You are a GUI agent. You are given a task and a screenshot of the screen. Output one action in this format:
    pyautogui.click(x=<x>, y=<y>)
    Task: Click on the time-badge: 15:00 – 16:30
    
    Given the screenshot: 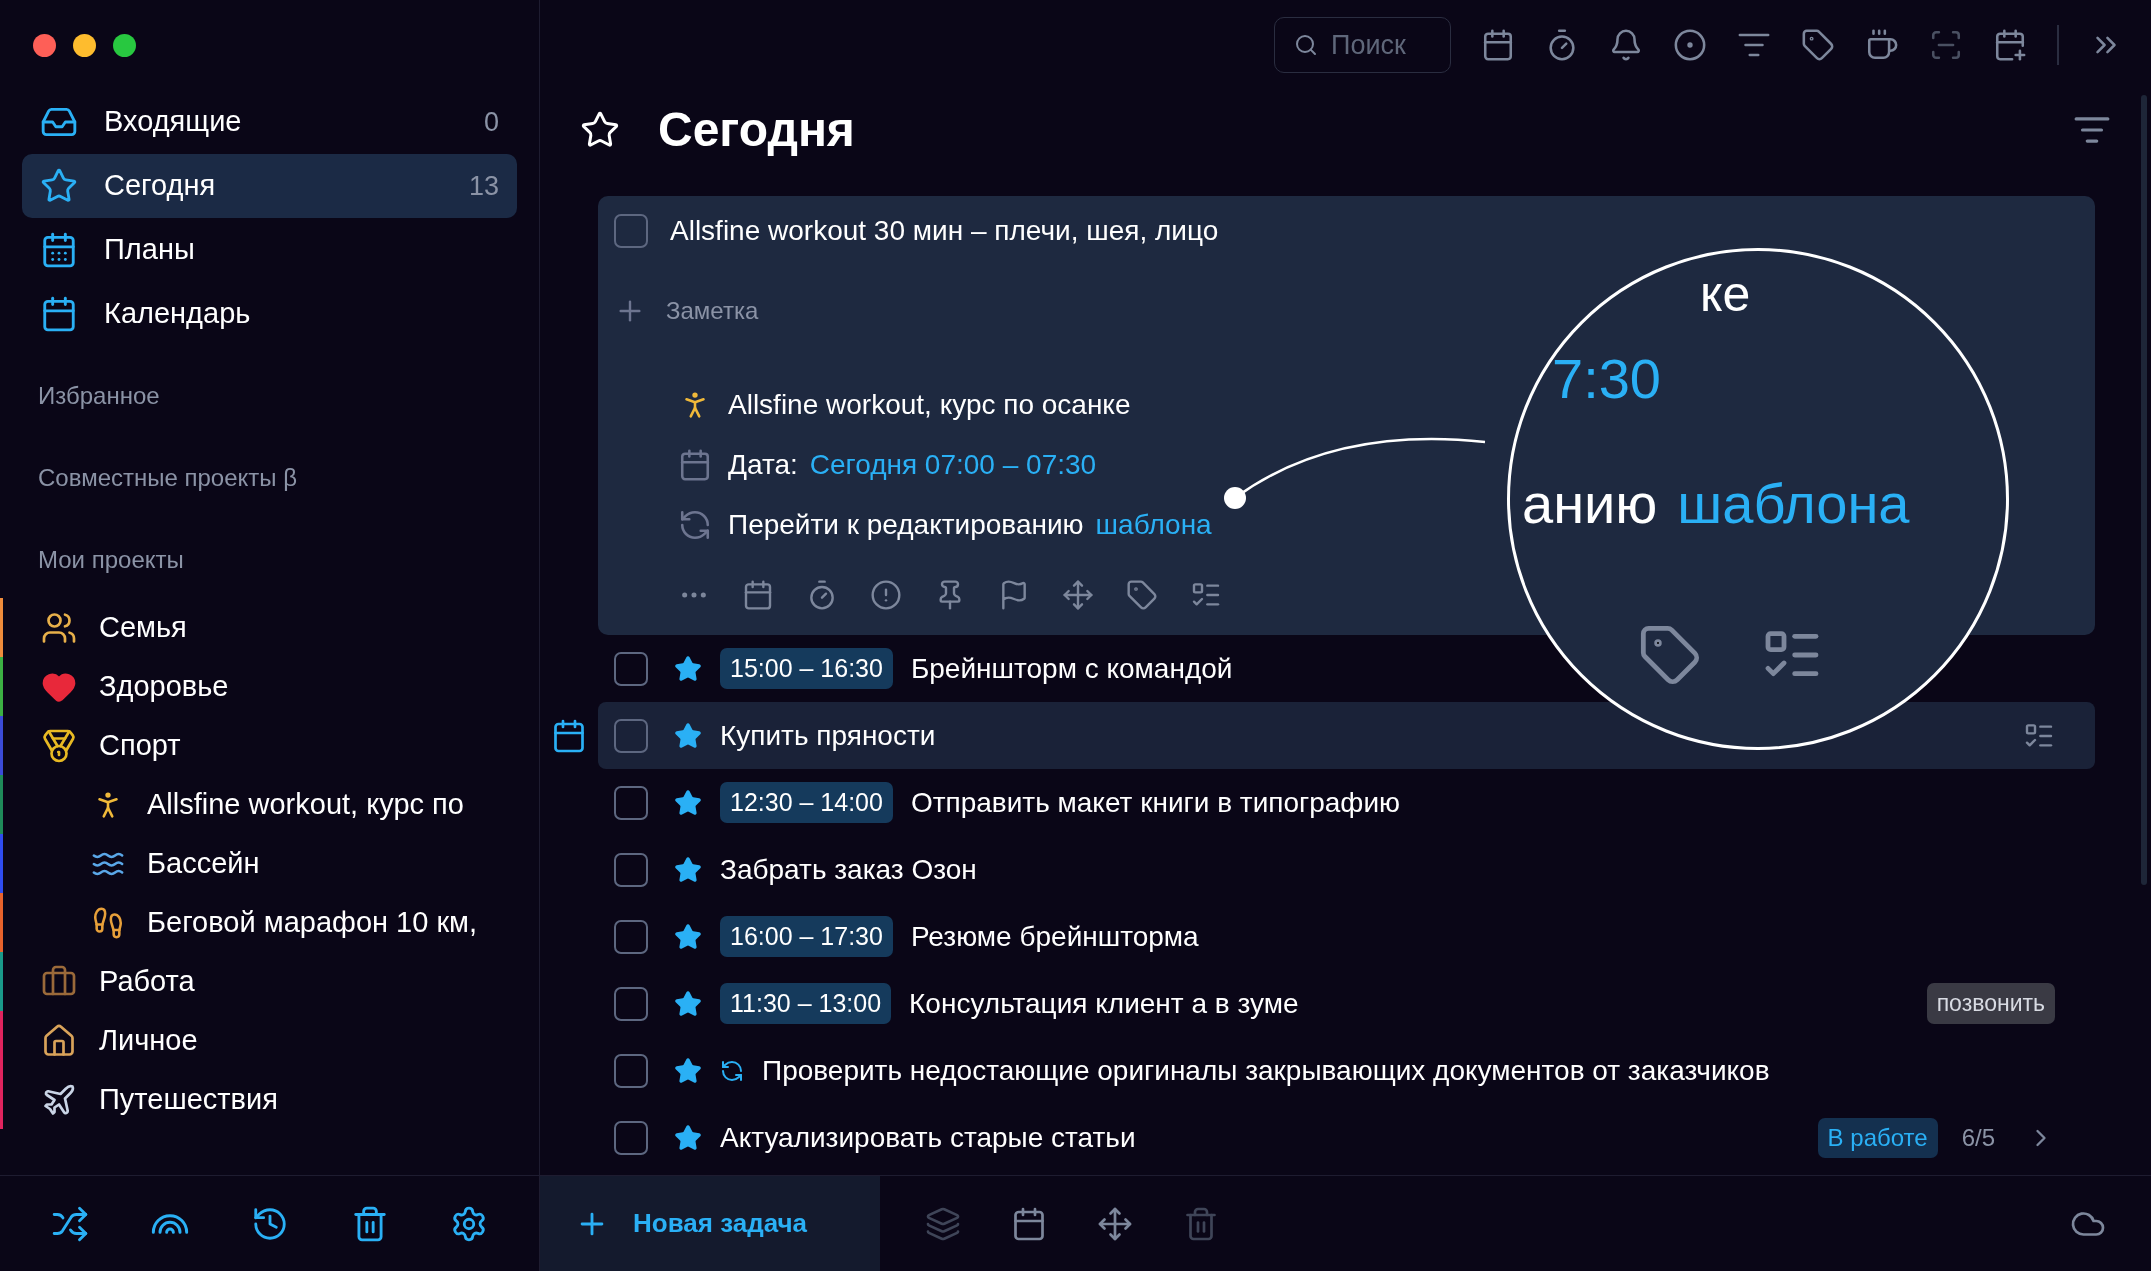 What is the action you would take?
    pyautogui.click(x=806, y=668)
    